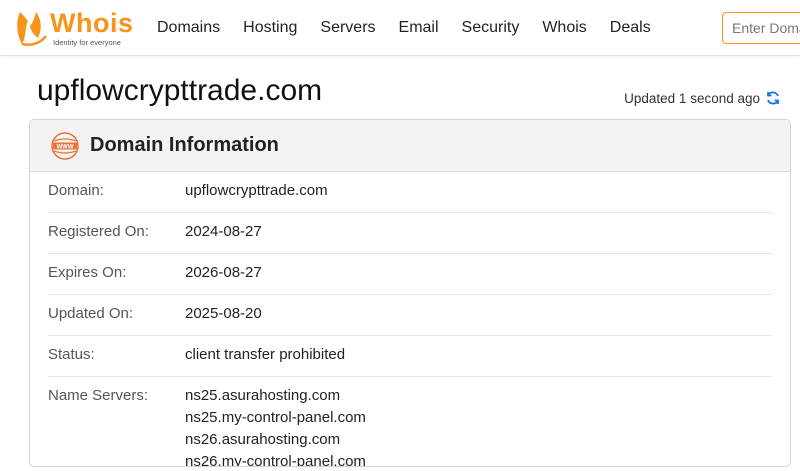  I want to click on row-label: Name Servers:, so click(98, 395).